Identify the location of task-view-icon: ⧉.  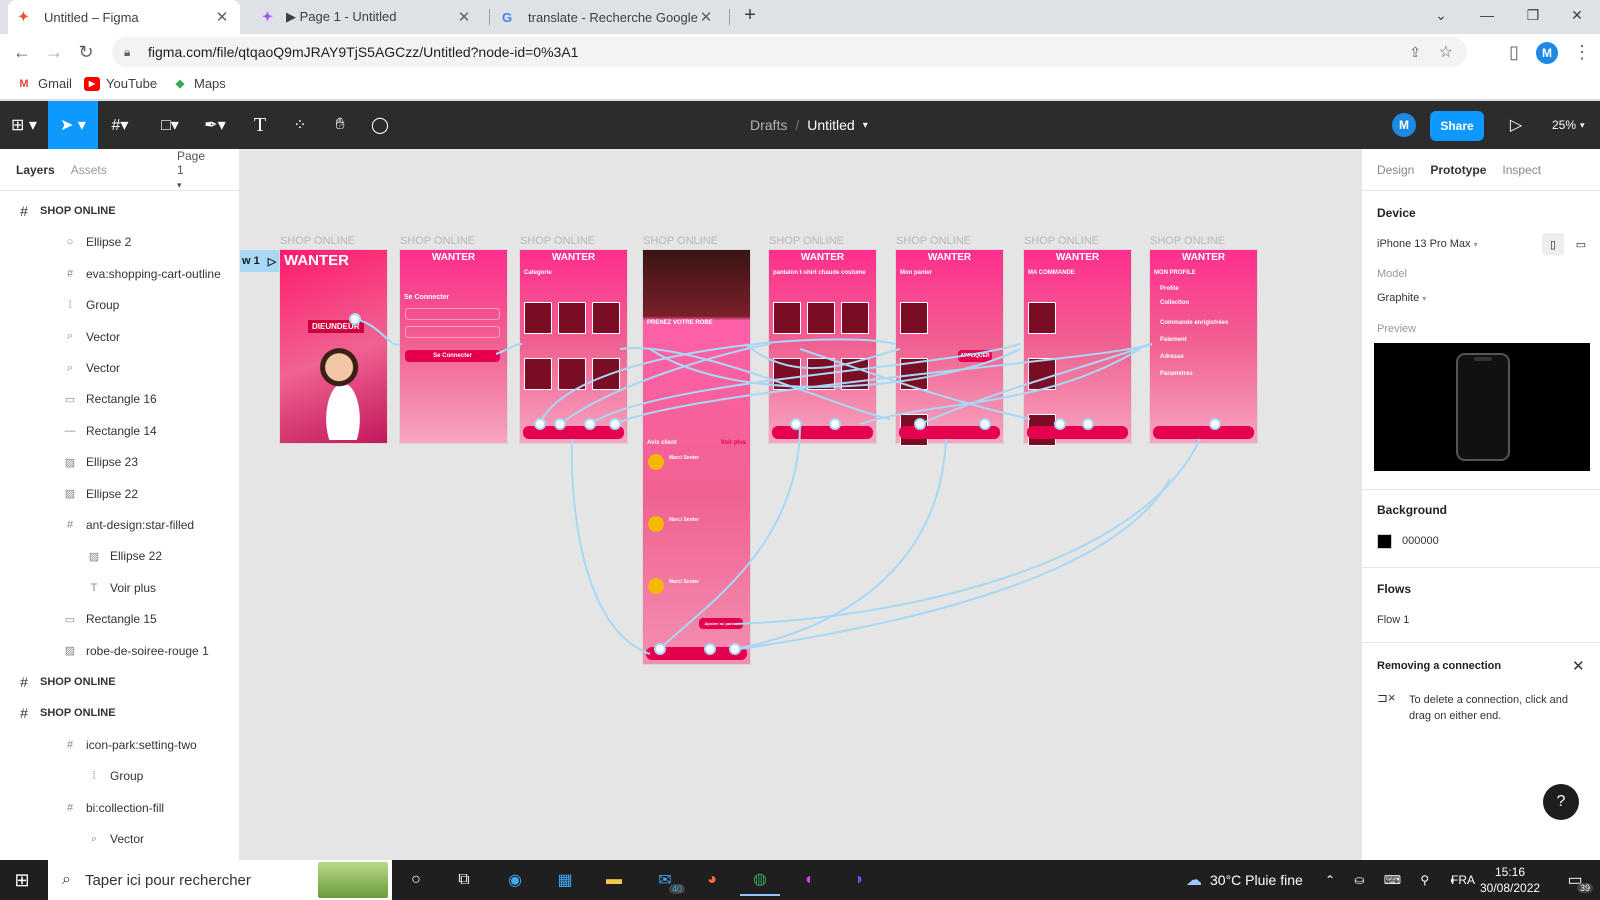
(464, 880).